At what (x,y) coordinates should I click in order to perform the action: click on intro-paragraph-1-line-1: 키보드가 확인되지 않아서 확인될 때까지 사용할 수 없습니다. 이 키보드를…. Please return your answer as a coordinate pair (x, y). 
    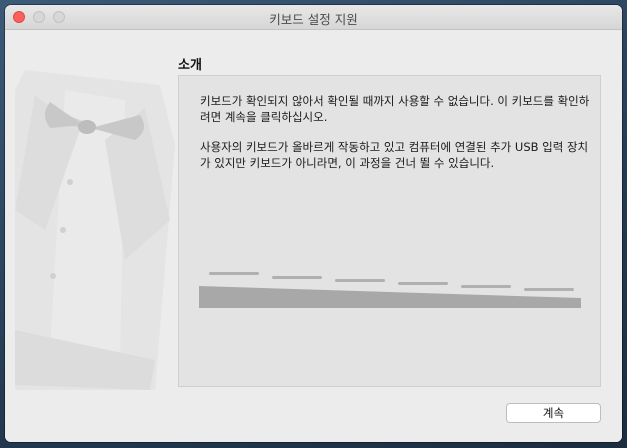
    Looking at the image, I should click on (395, 101).